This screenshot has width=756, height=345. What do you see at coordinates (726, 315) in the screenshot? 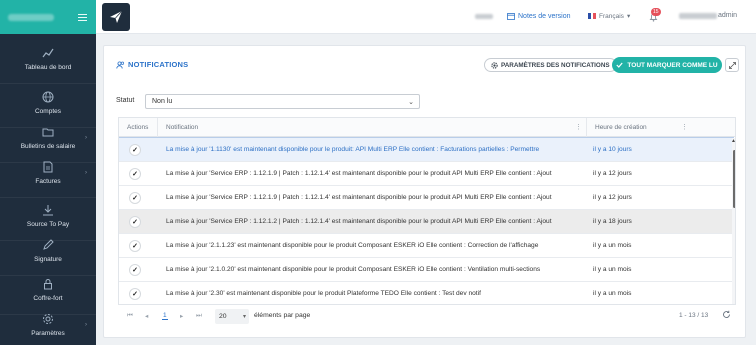
I see `refresh-icon` at bounding box center [726, 315].